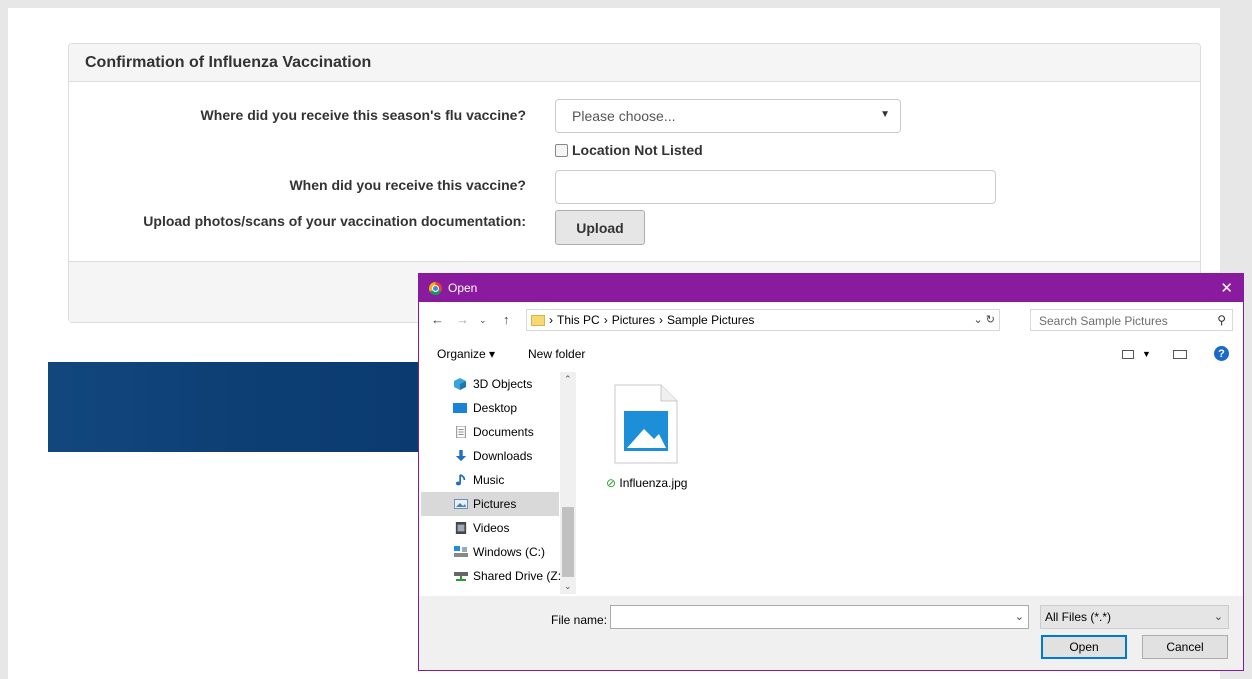  Describe the element at coordinates (1134, 617) in the screenshot. I see `file-type-select: All Files (*.*) ⌄` at that location.